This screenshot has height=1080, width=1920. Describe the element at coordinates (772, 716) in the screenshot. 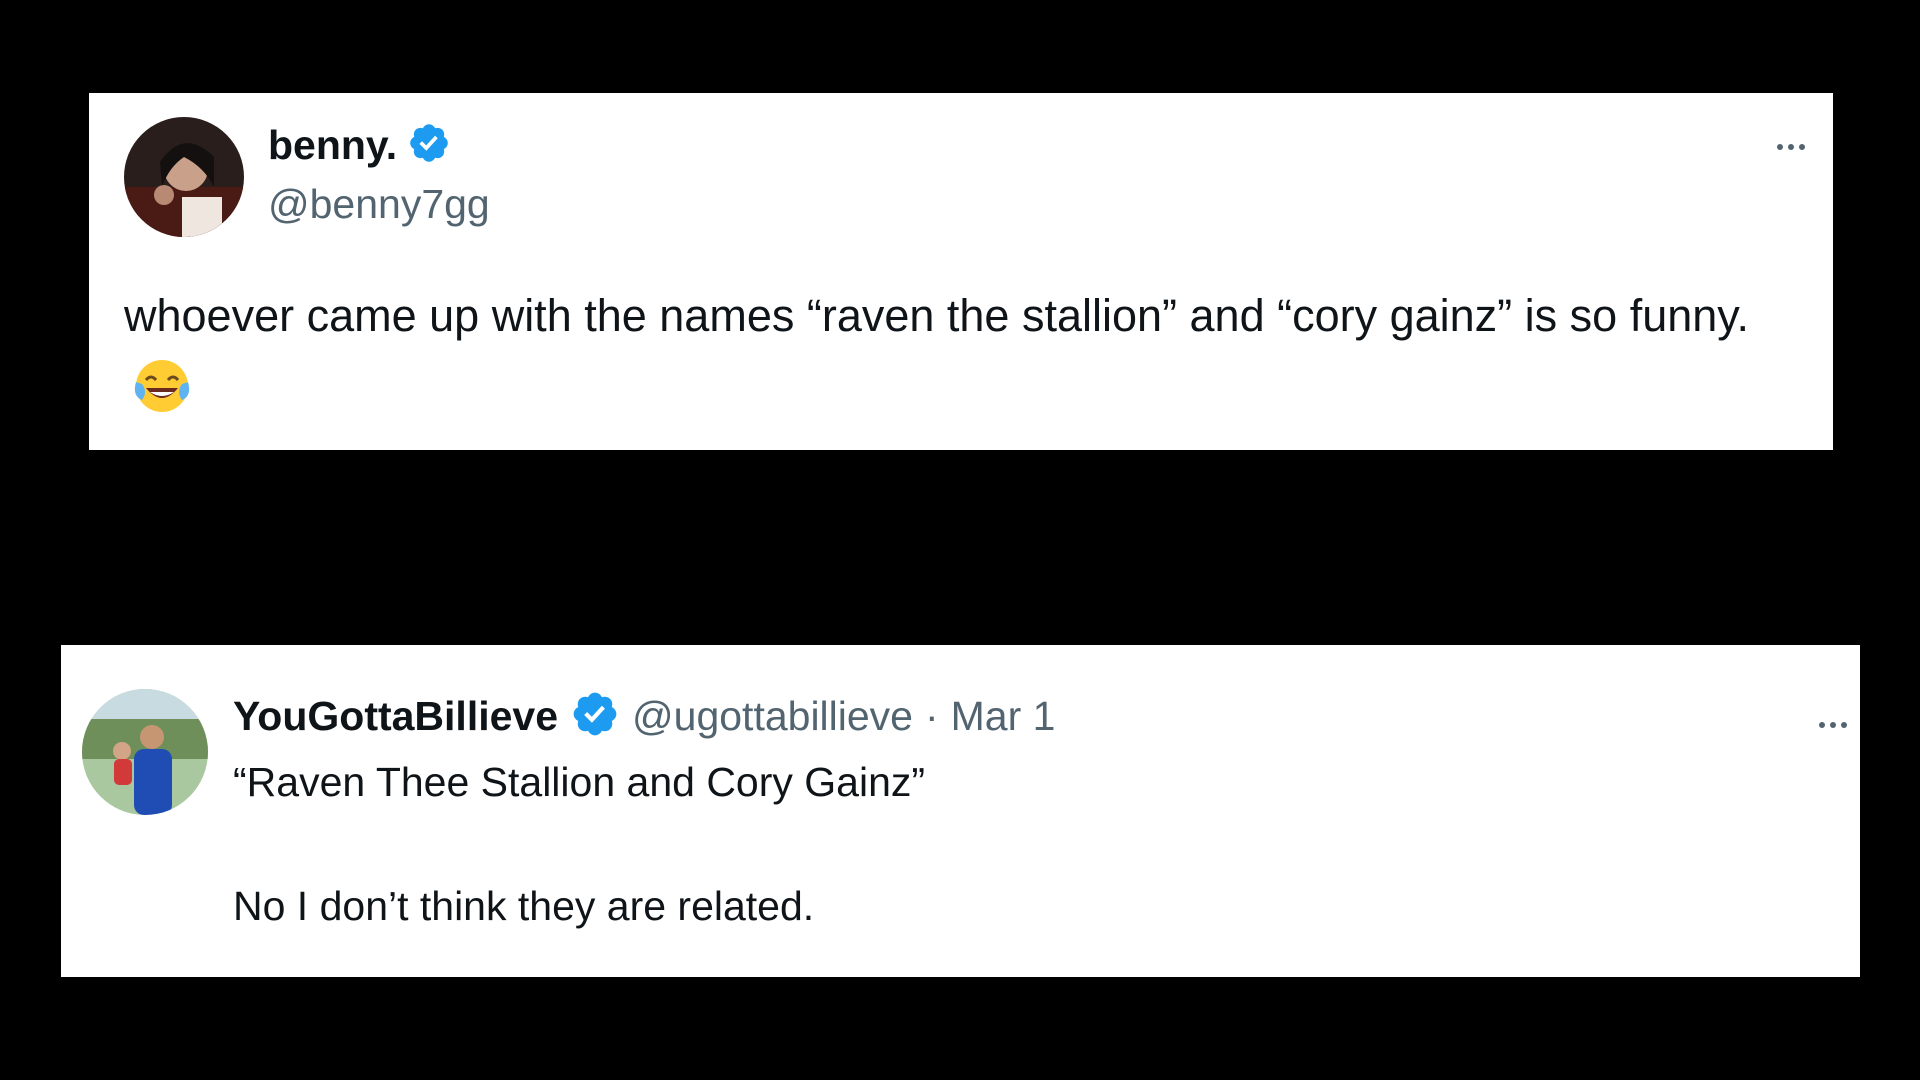

I see `user-handle: @ugottabillieve` at that location.